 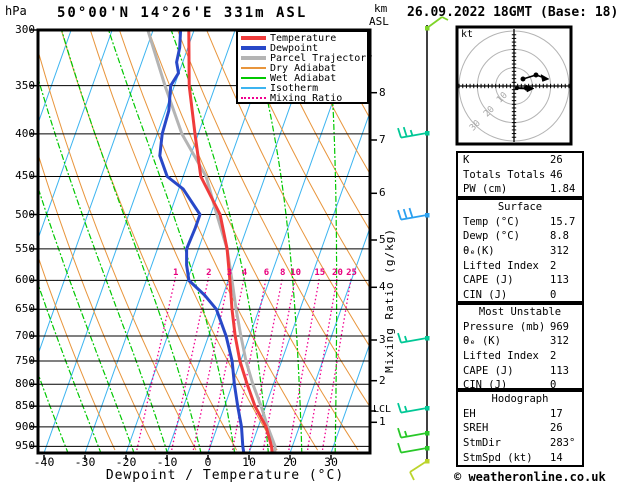 What do you see at coordinates (563, 221) in the screenshot?
I see `stat-value: 15.7` at bounding box center [563, 221].